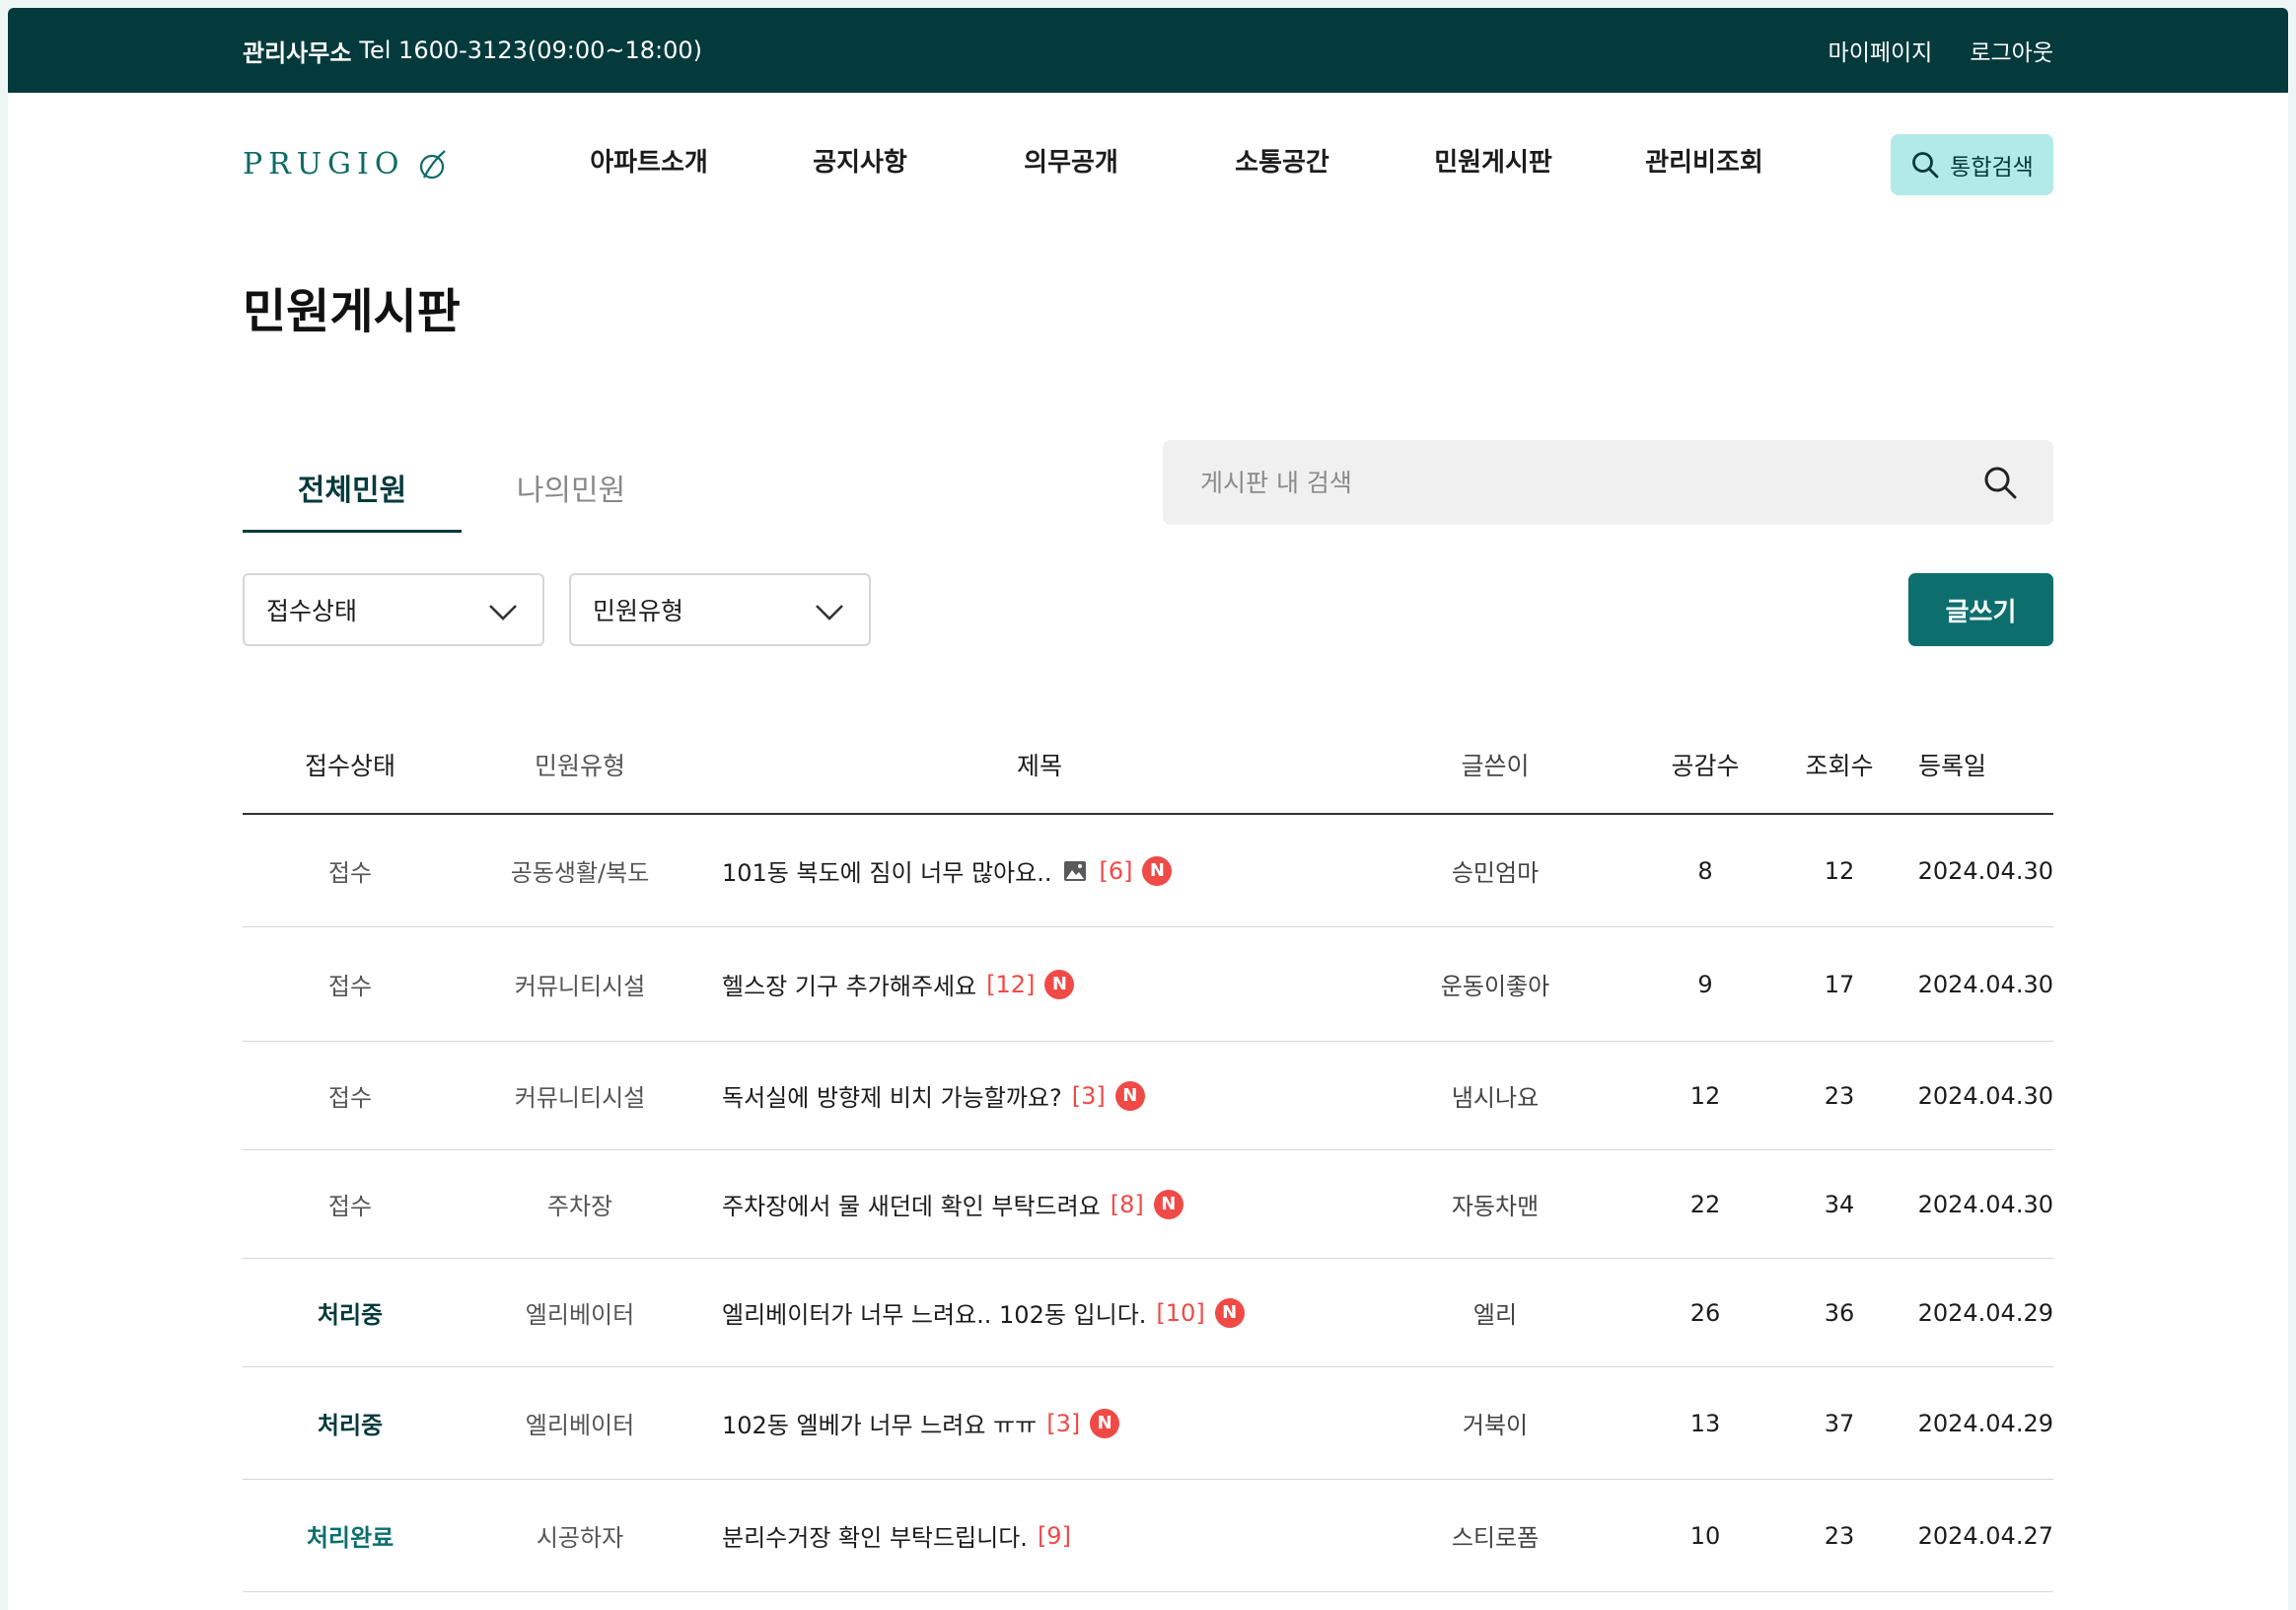  Describe the element at coordinates (1064, 1423) in the screenshot. I see `comment-count: [3]` at that location.